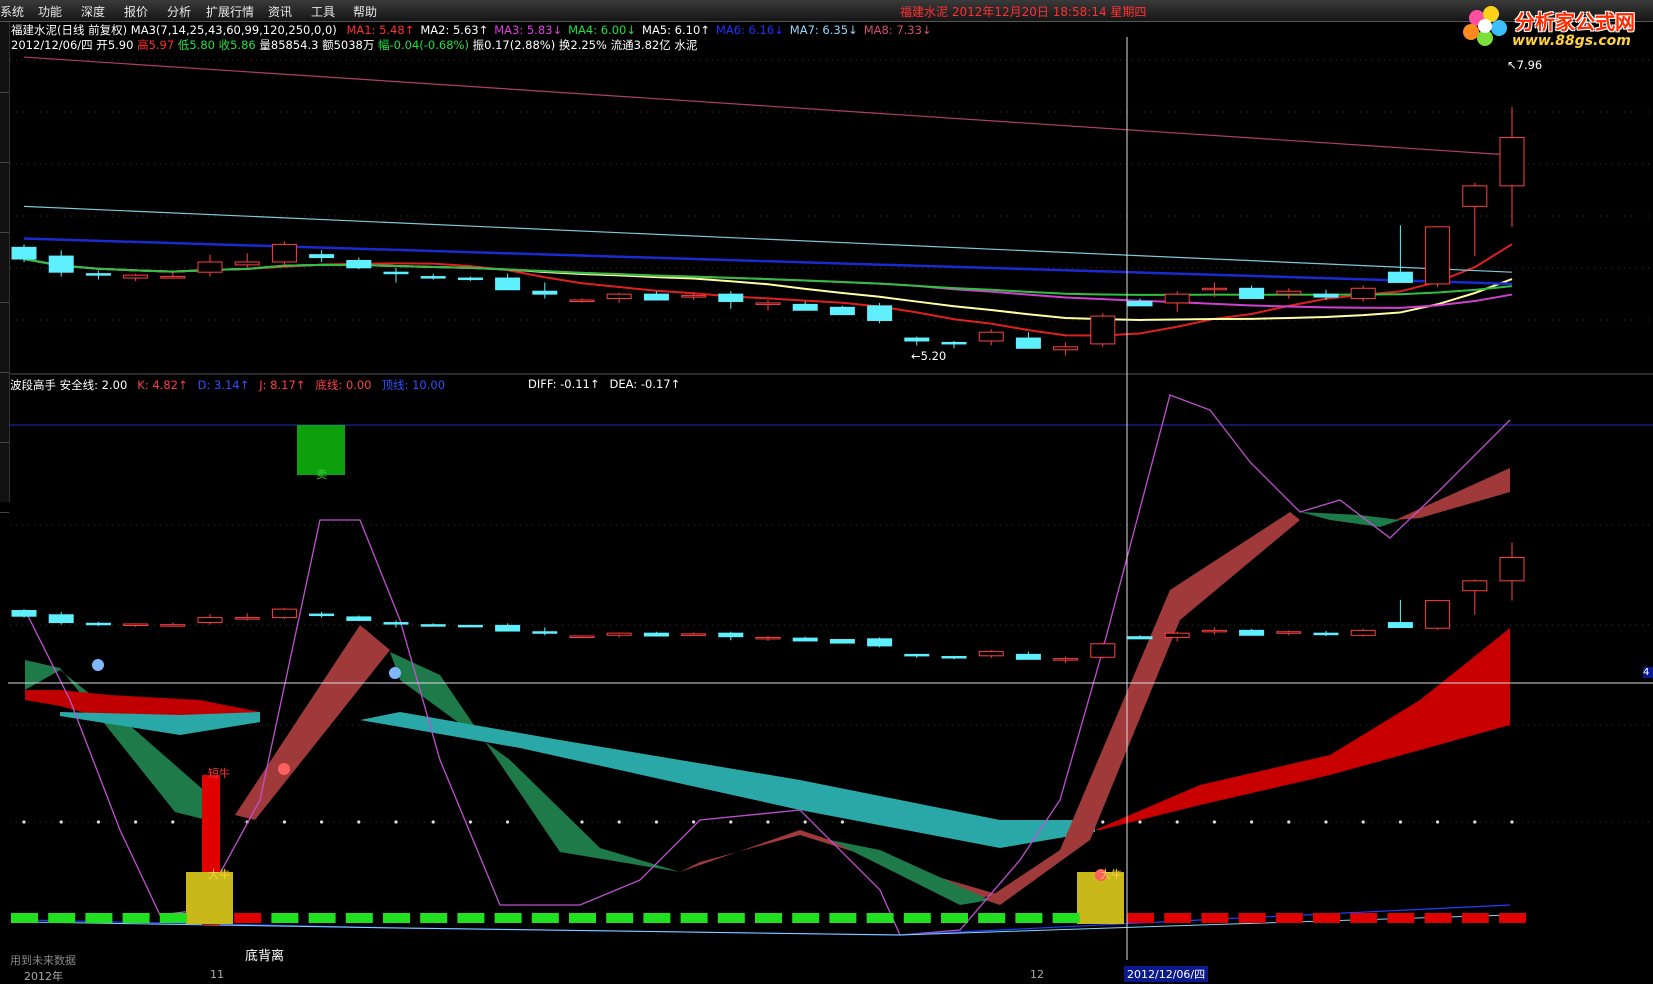 The image size is (1653, 984). I want to click on menu-quote: 报价, so click(136, 11).